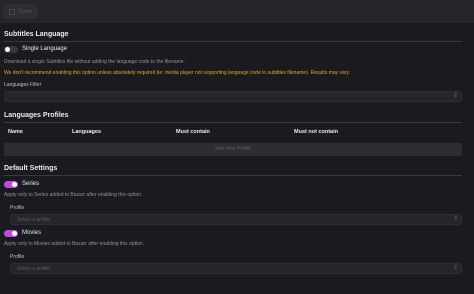 This screenshot has width=474, height=294. What do you see at coordinates (236, 268) in the screenshot?
I see `movies-profile-select: Select a profile ⇕` at bounding box center [236, 268].